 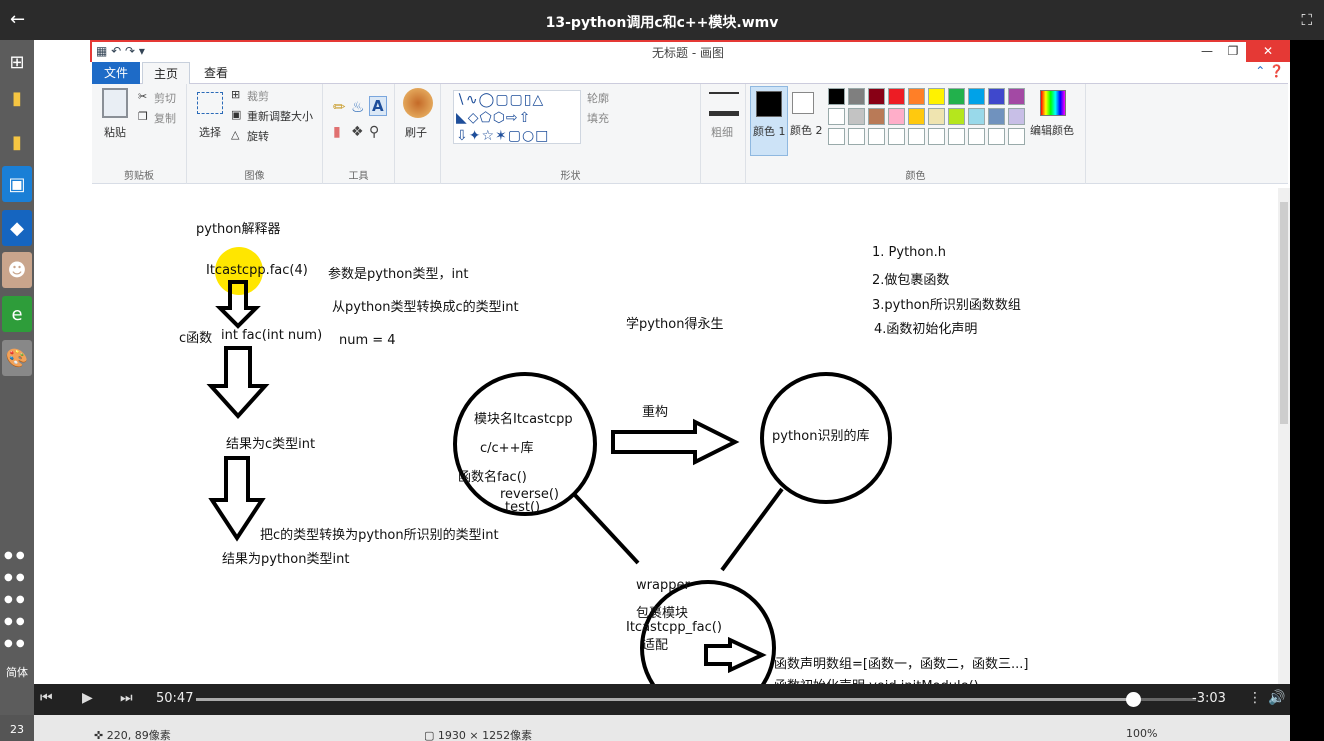 What do you see at coordinates (478, 735) in the screenshot?
I see `image-size: ▢ 1930 × 1252像素` at bounding box center [478, 735].